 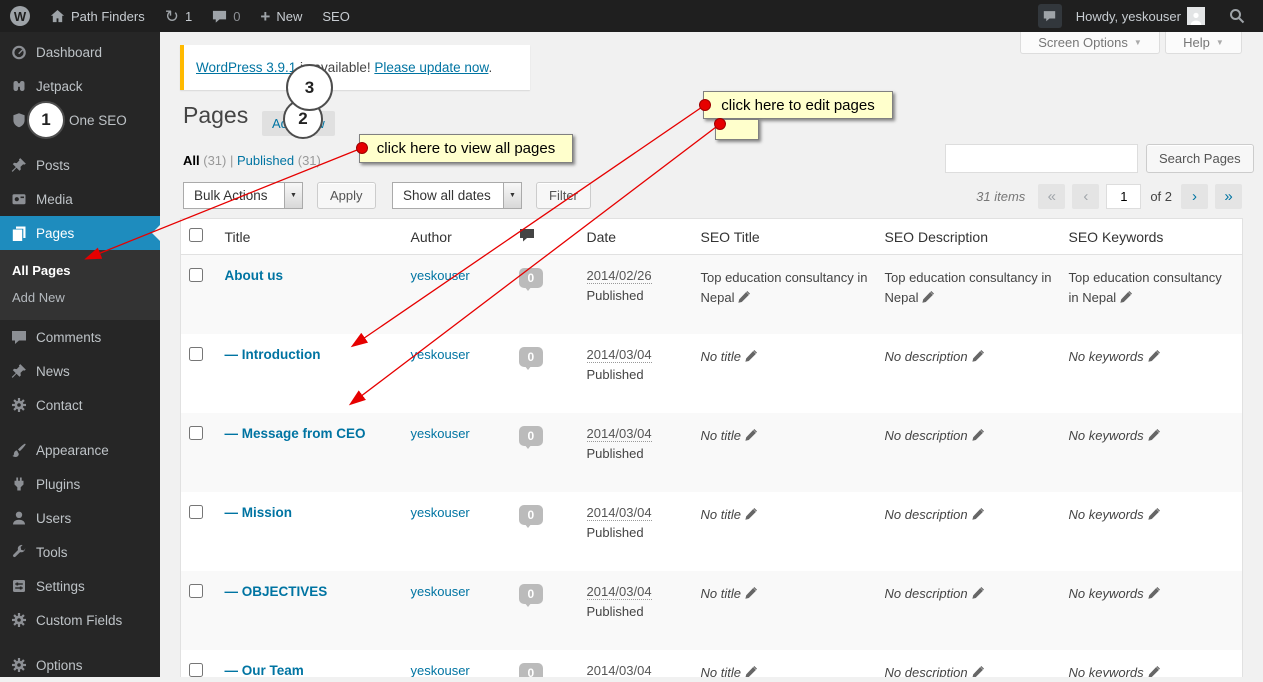 What do you see at coordinates (80, 586) in the screenshot?
I see `sidebar-item-settings: Settings` at bounding box center [80, 586].